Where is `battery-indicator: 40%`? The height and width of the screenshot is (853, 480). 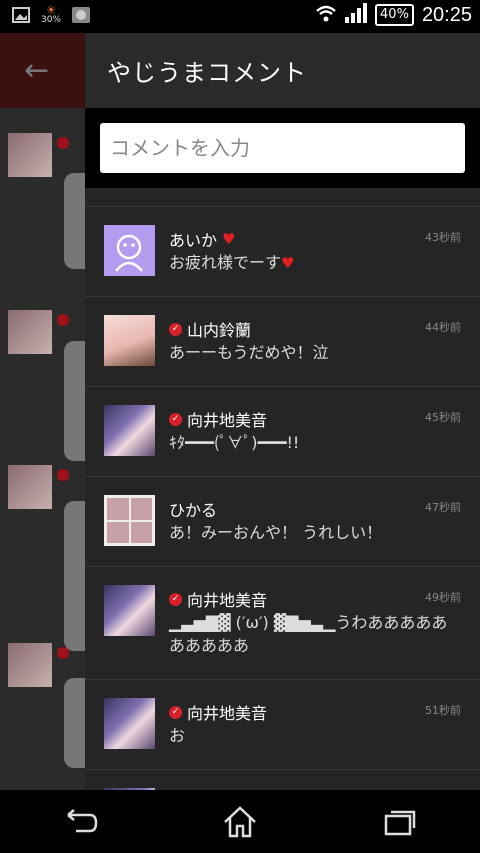
battery-indicator: 40% is located at coordinates (394, 15).